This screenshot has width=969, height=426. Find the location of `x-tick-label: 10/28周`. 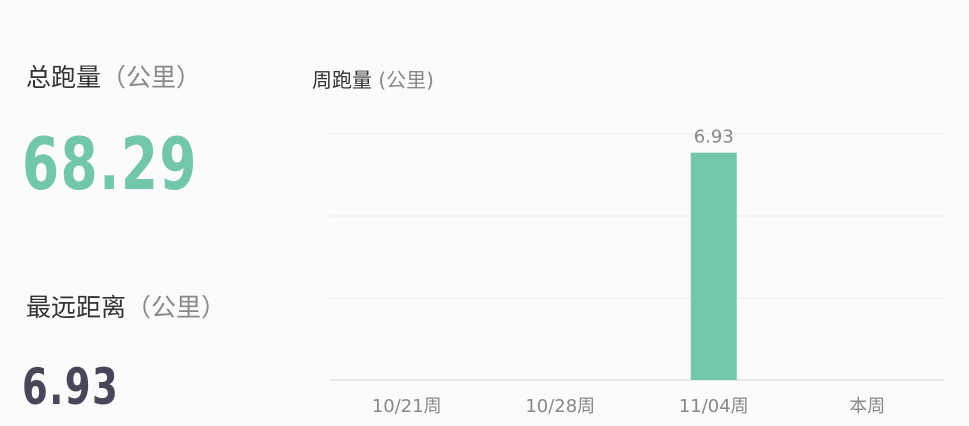

x-tick-label: 10/28周 is located at coordinates (560, 406).